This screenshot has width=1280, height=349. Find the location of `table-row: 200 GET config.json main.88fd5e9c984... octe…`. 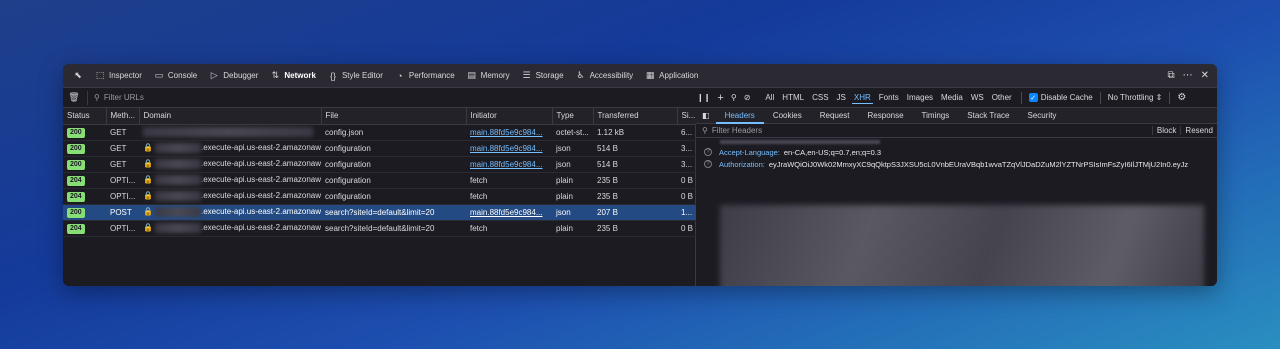

table-row: 200 GET config.json main.88fd5e9c984... octe… is located at coordinates (379, 132).